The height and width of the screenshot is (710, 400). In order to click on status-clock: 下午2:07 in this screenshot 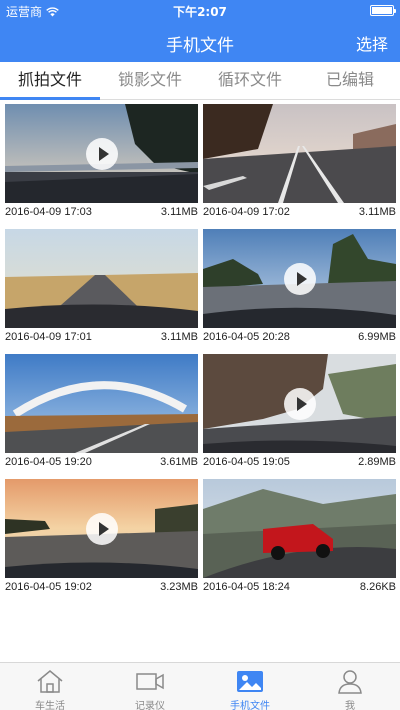, I will do `click(200, 12)`.